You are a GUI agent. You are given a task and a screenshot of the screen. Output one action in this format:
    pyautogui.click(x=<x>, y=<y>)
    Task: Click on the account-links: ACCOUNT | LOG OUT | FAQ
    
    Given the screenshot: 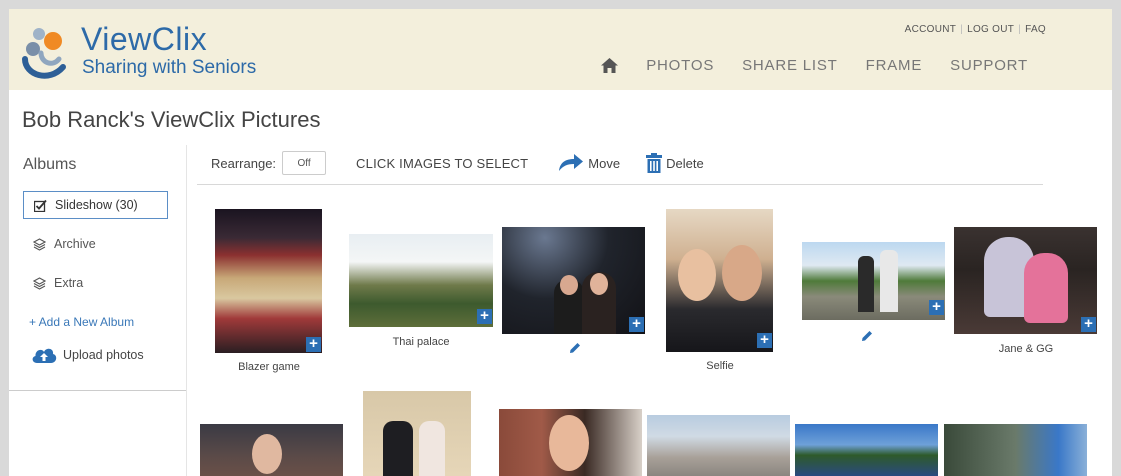 What is the action you would take?
    pyautogui.click(x=975, y=29)
    